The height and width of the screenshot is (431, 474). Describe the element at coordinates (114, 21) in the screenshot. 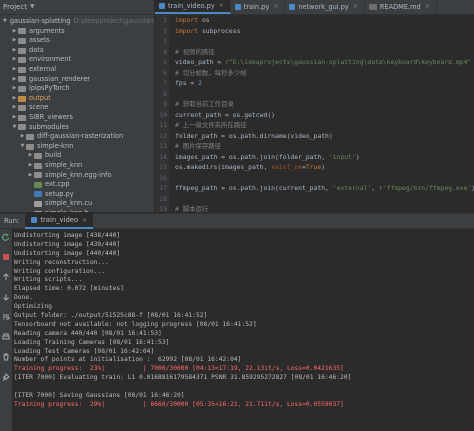

I see `tree-root-path: D:\deepproject\gaussian-splatting` at that location.